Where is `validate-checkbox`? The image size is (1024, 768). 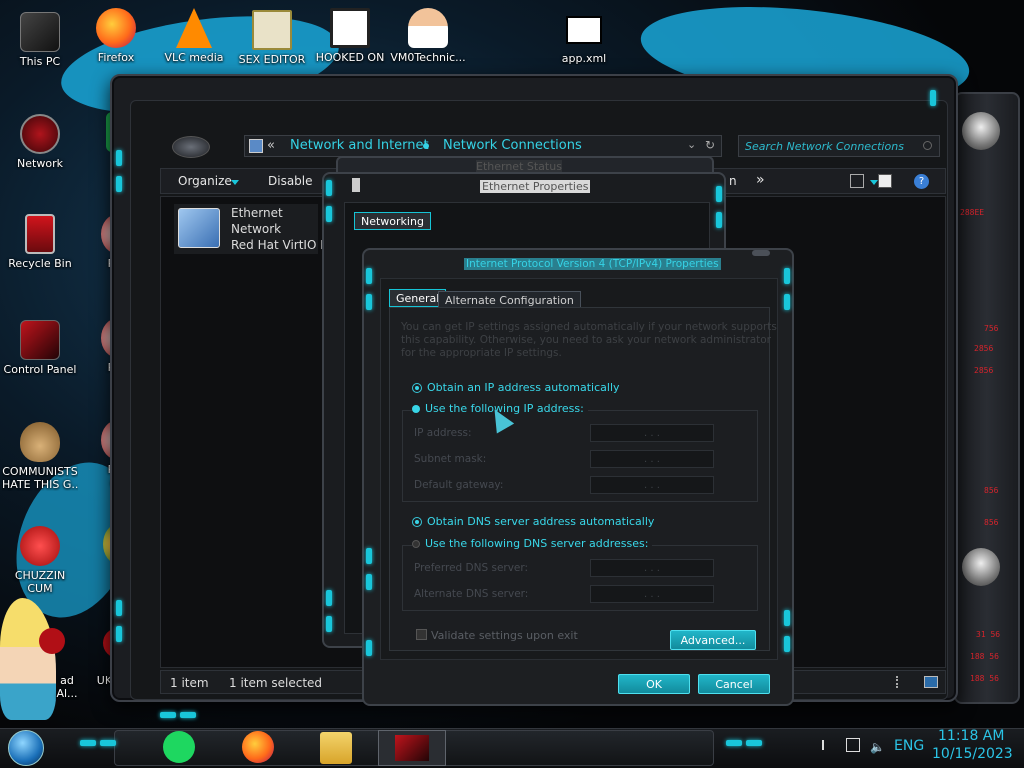
validate-checkbox is located at coordinates (421, 634).